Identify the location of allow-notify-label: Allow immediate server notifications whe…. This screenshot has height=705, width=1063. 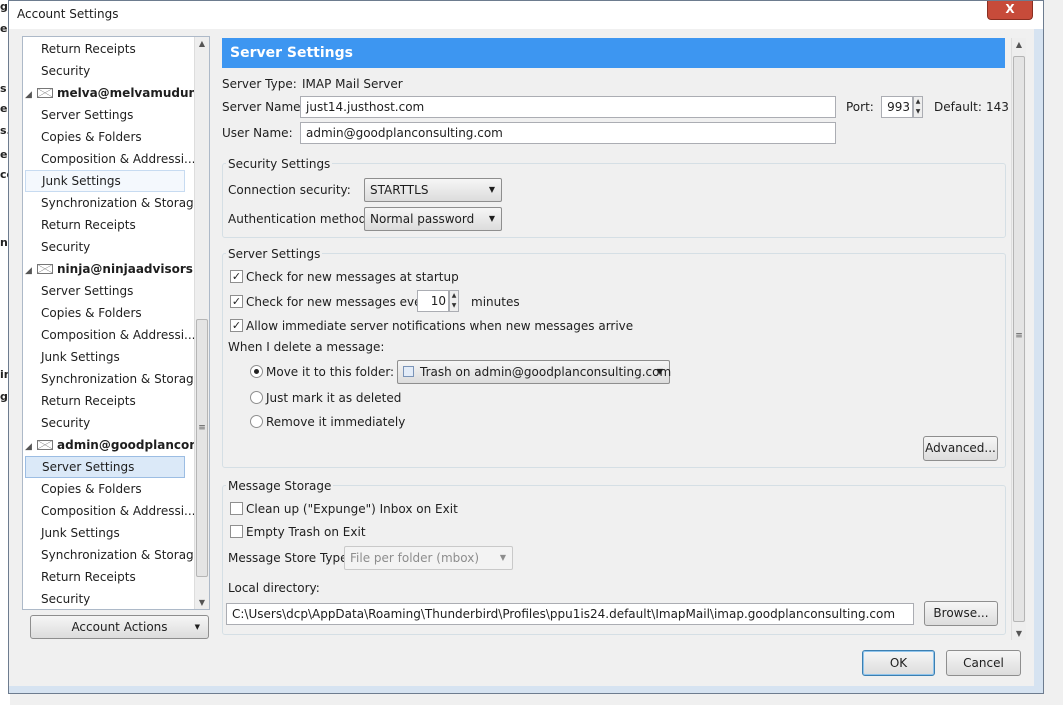
(439, 326).